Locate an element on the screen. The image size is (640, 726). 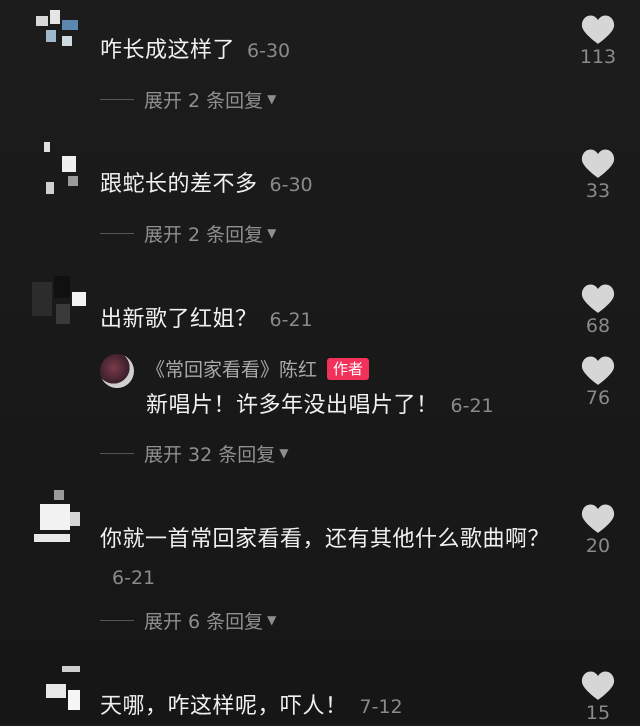
like-count: 76 is located at coordinates (598, 398).